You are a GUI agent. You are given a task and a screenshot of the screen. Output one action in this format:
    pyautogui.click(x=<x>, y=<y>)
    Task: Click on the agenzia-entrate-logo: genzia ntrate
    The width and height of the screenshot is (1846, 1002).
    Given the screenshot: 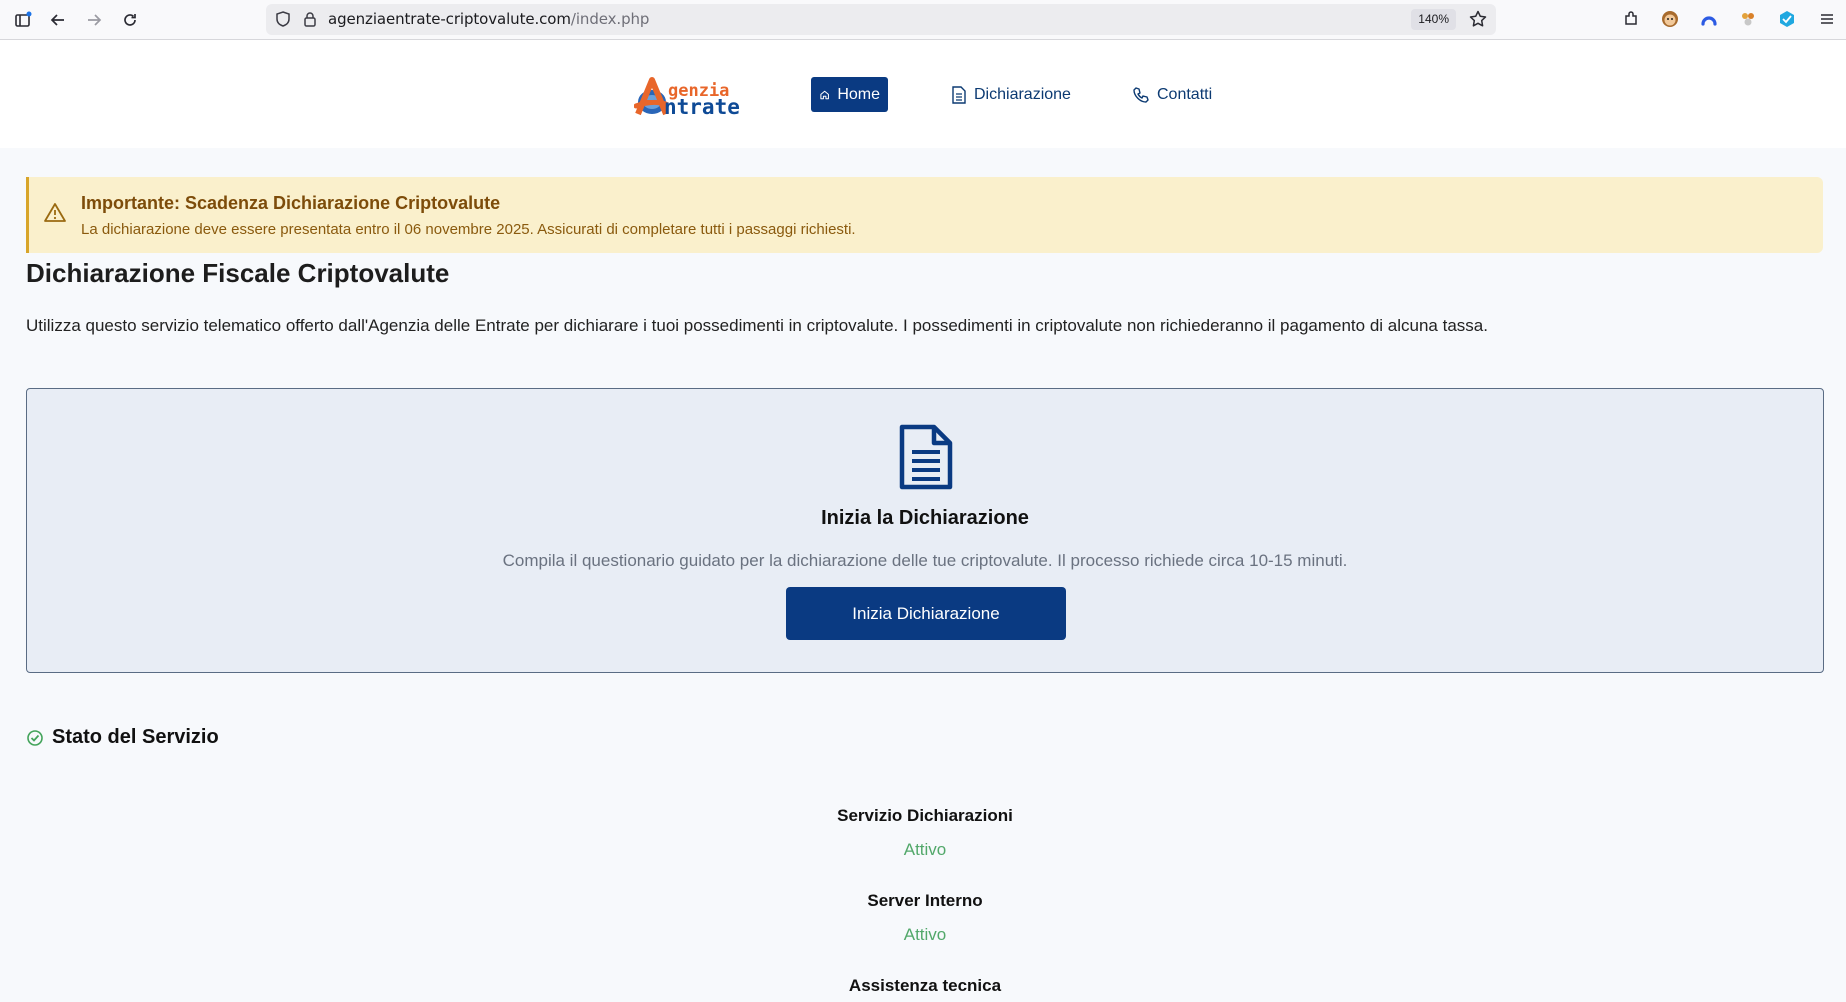 What is the action you would take?
    pyautogui.click(x=695, y=98)
    